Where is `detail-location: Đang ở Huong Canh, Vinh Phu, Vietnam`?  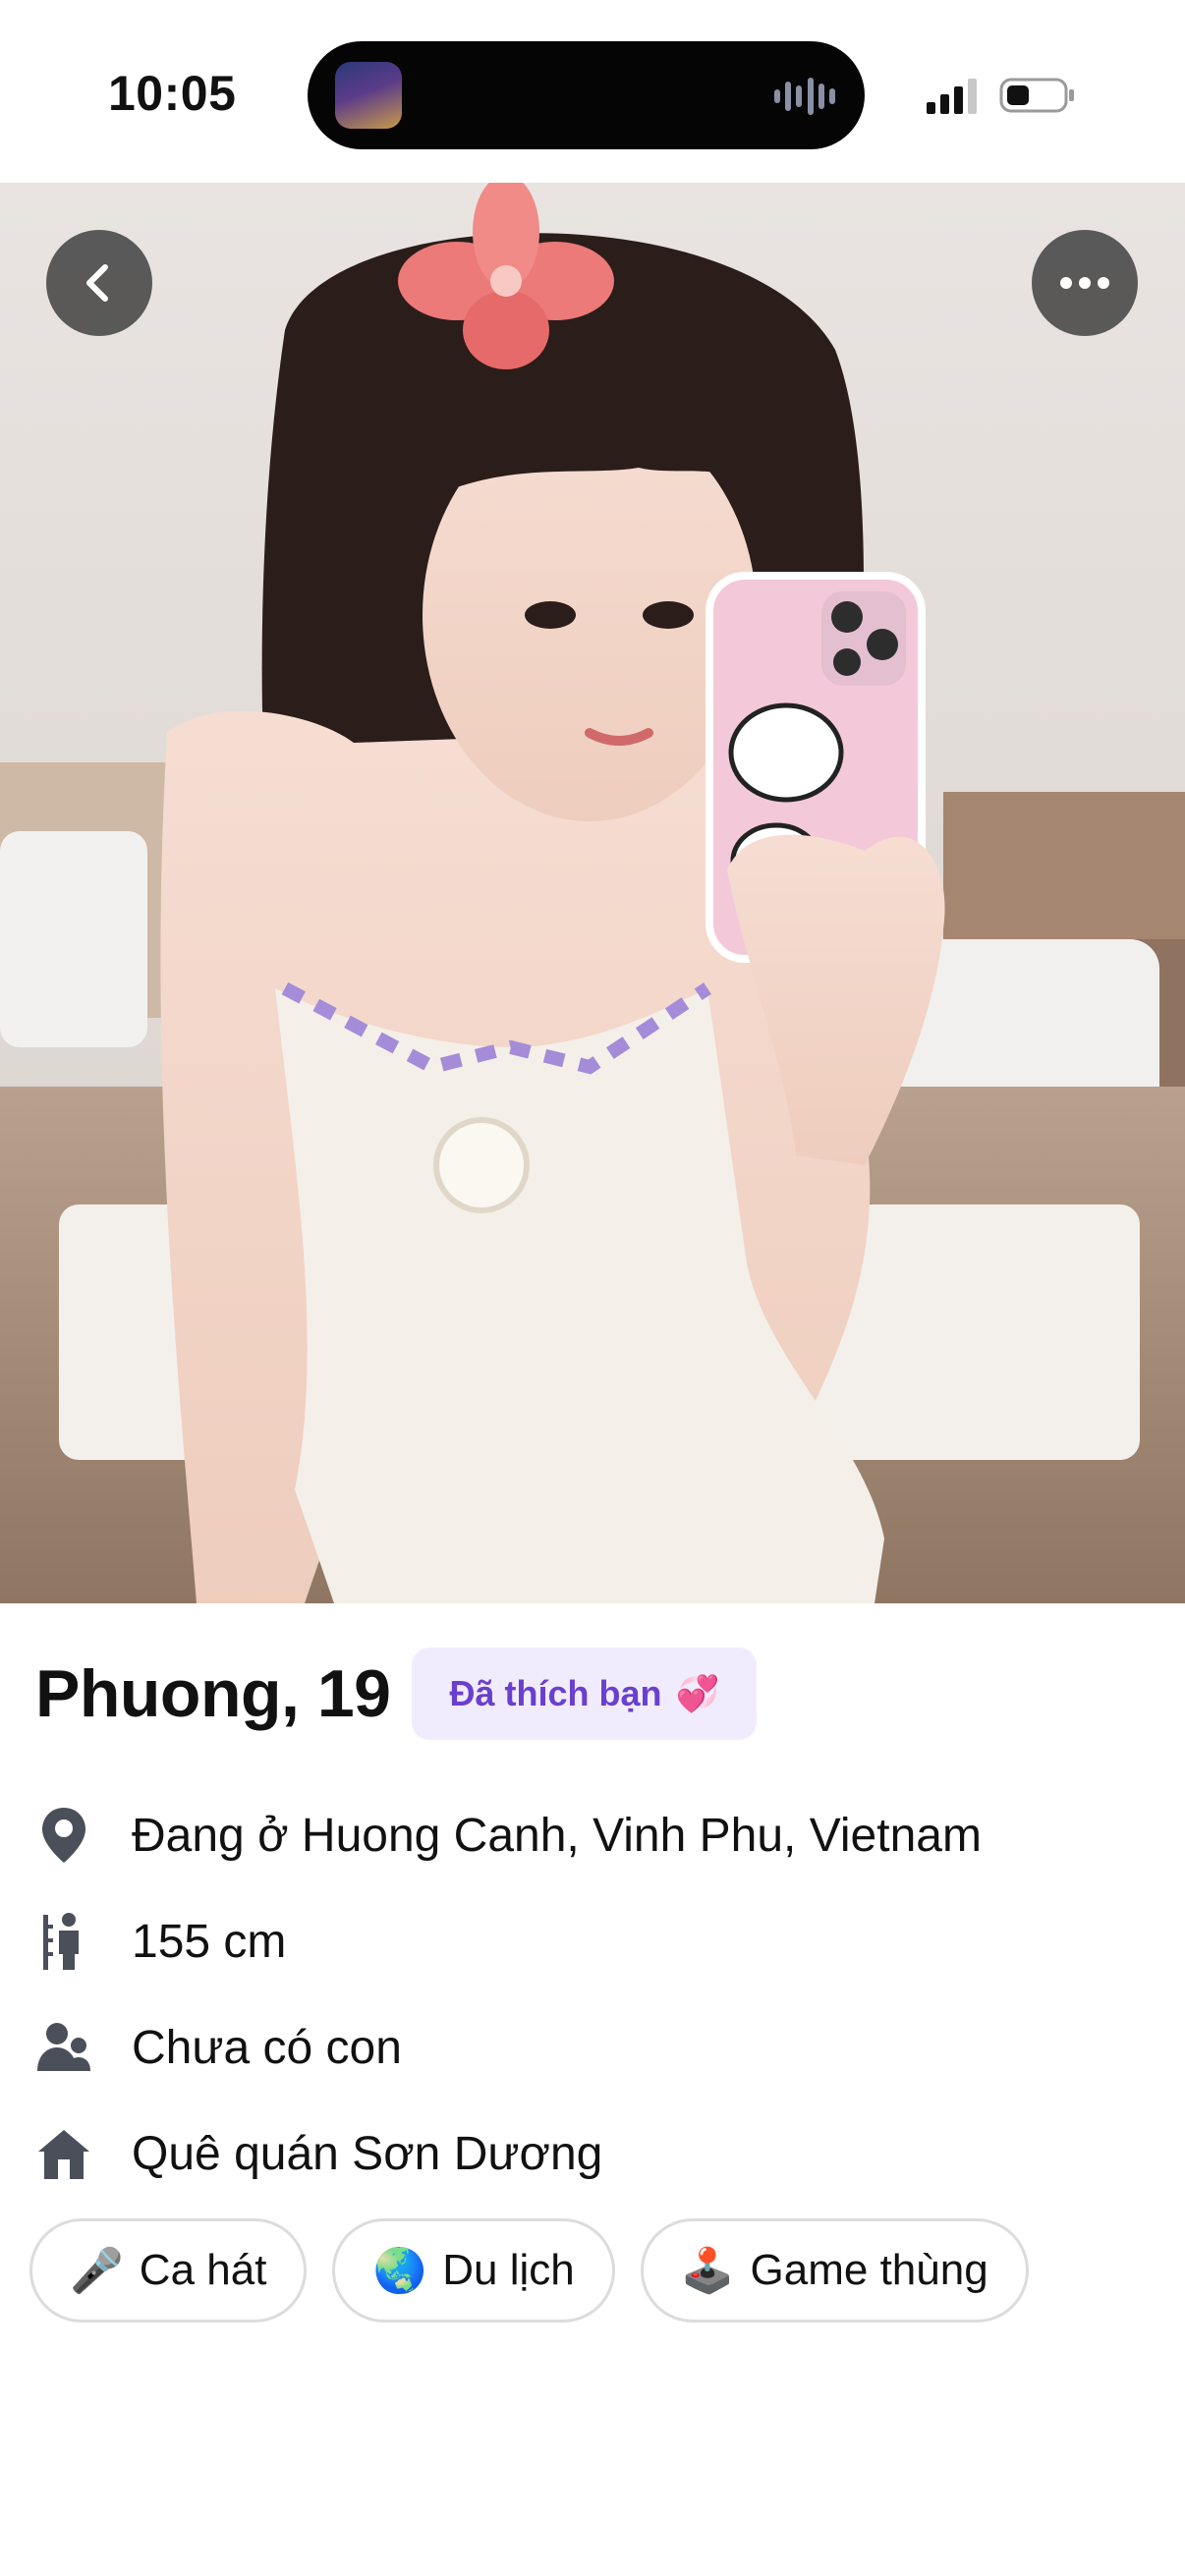 detail-location: Đang ở Huong Canh, Vinh Phu, Vietnam is located at coordinates (509, 1835).